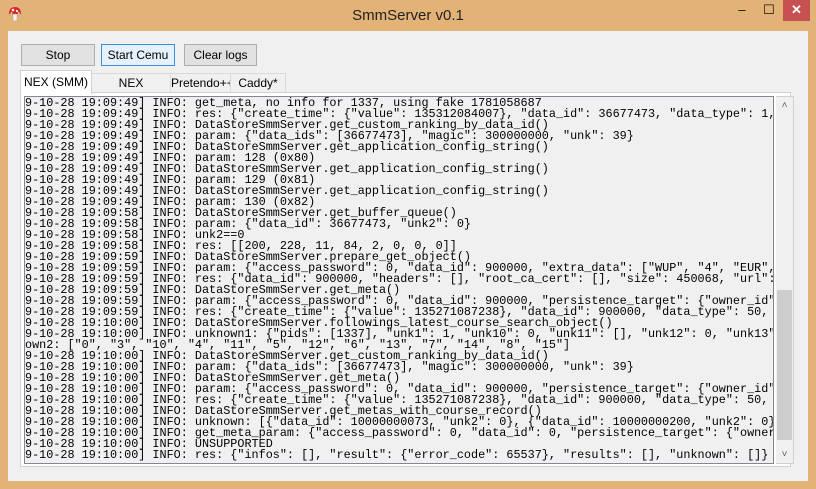 This screenshot has height=489, width=816. Describe the element at coordinates (258, 83) in the screenshot. I see `tab-caddy: Caddy*` at that location.